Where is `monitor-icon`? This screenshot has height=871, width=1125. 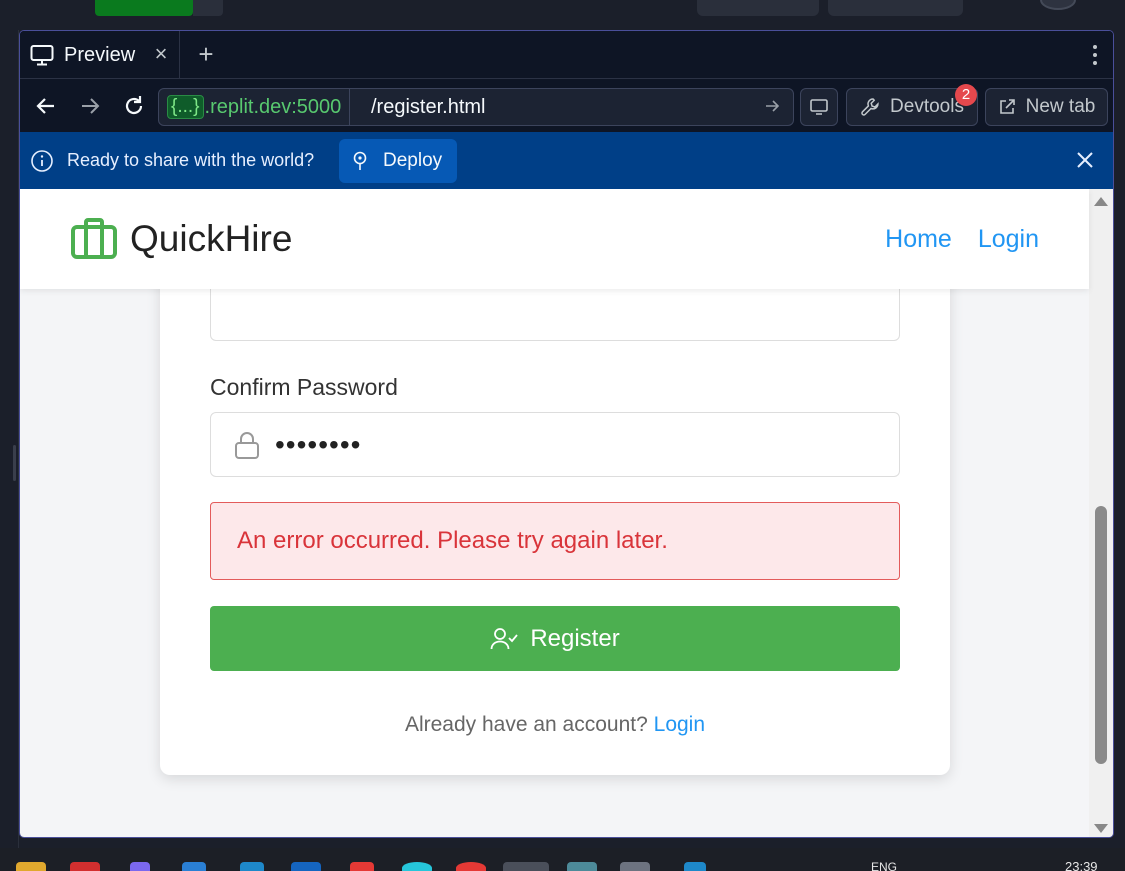 monitor-icon is located at coordinates (42, 55).